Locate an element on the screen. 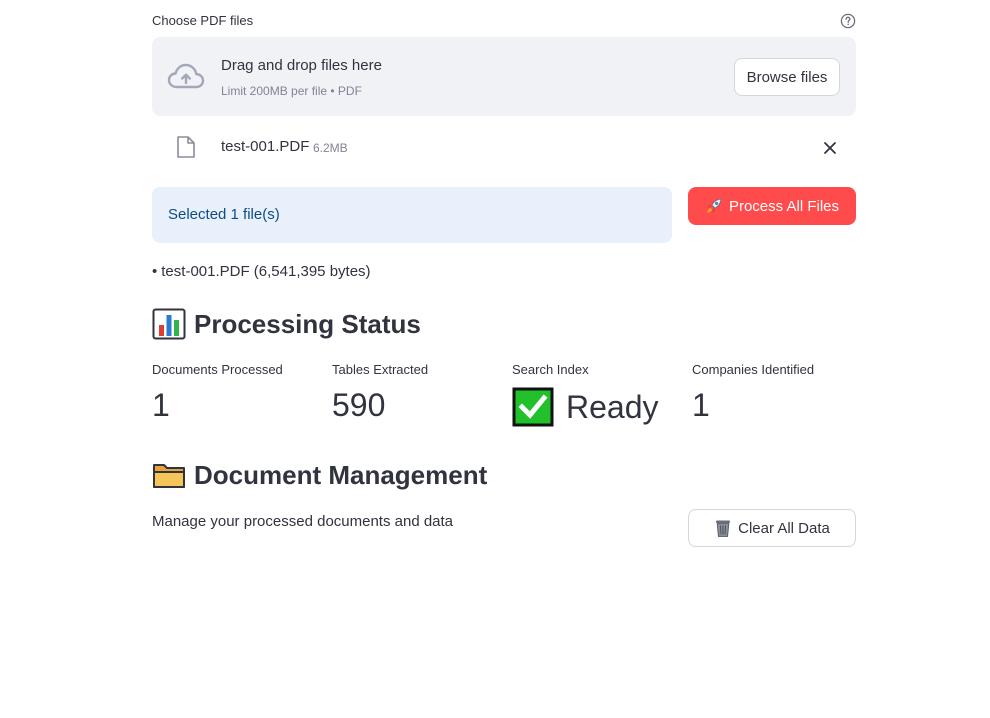 This screenshot has height=718, width=990. metric-label: Search Index is located at coordinates (550, 369).